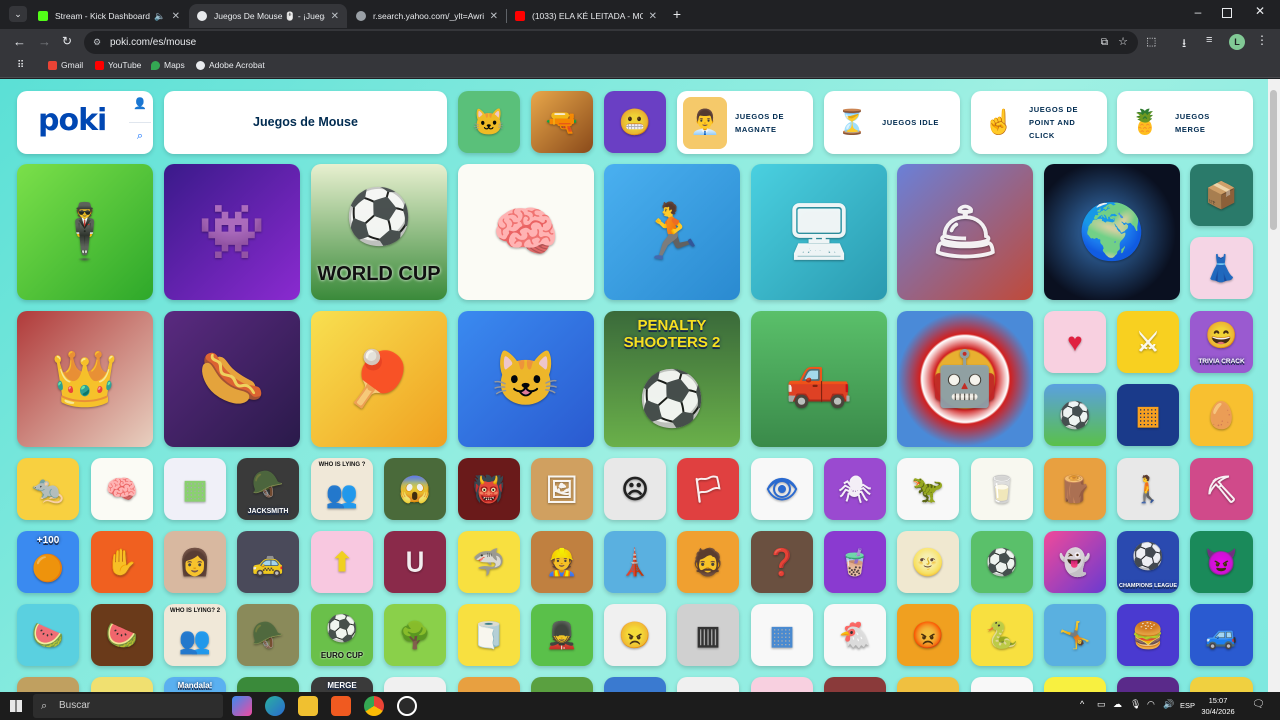  Describe the element at coordinates (635, 635) in the screenshot. I see `game-tile-angry-snake: 😠` at that location.